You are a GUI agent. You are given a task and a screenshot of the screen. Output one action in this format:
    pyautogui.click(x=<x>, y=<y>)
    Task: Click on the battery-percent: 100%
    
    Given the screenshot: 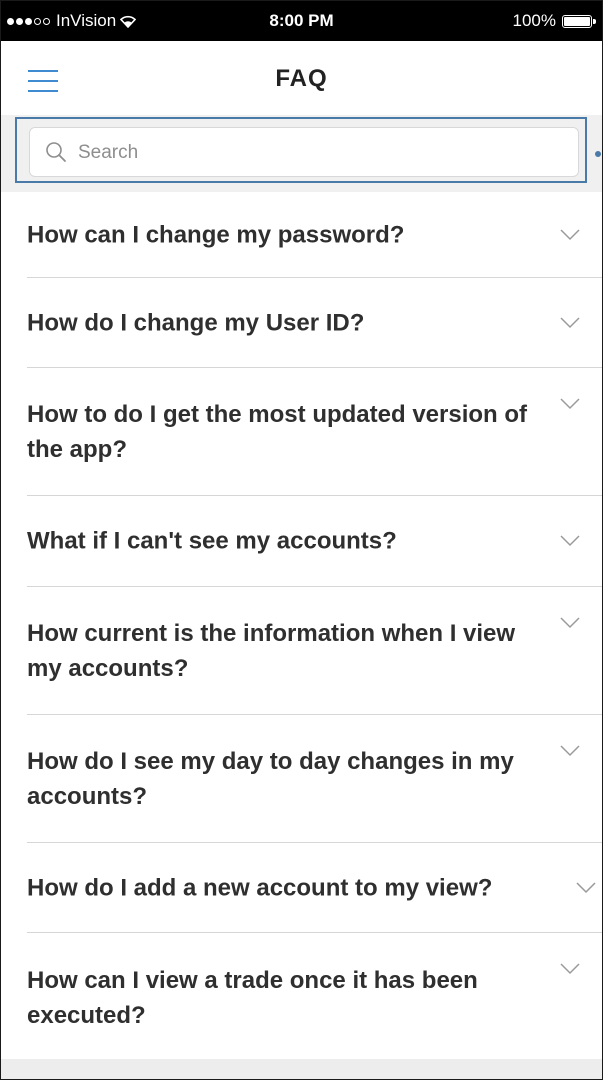 What is the action you would take?
    pyautogui.click(x=534, y=20)
    